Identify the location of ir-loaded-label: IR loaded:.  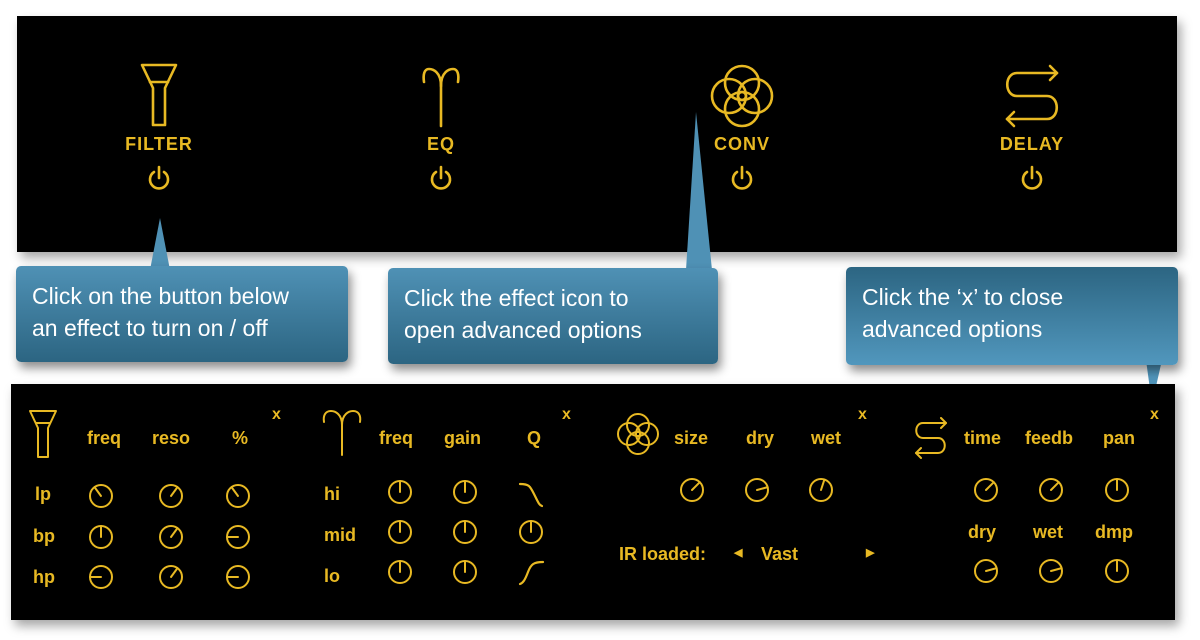
(663, 554).